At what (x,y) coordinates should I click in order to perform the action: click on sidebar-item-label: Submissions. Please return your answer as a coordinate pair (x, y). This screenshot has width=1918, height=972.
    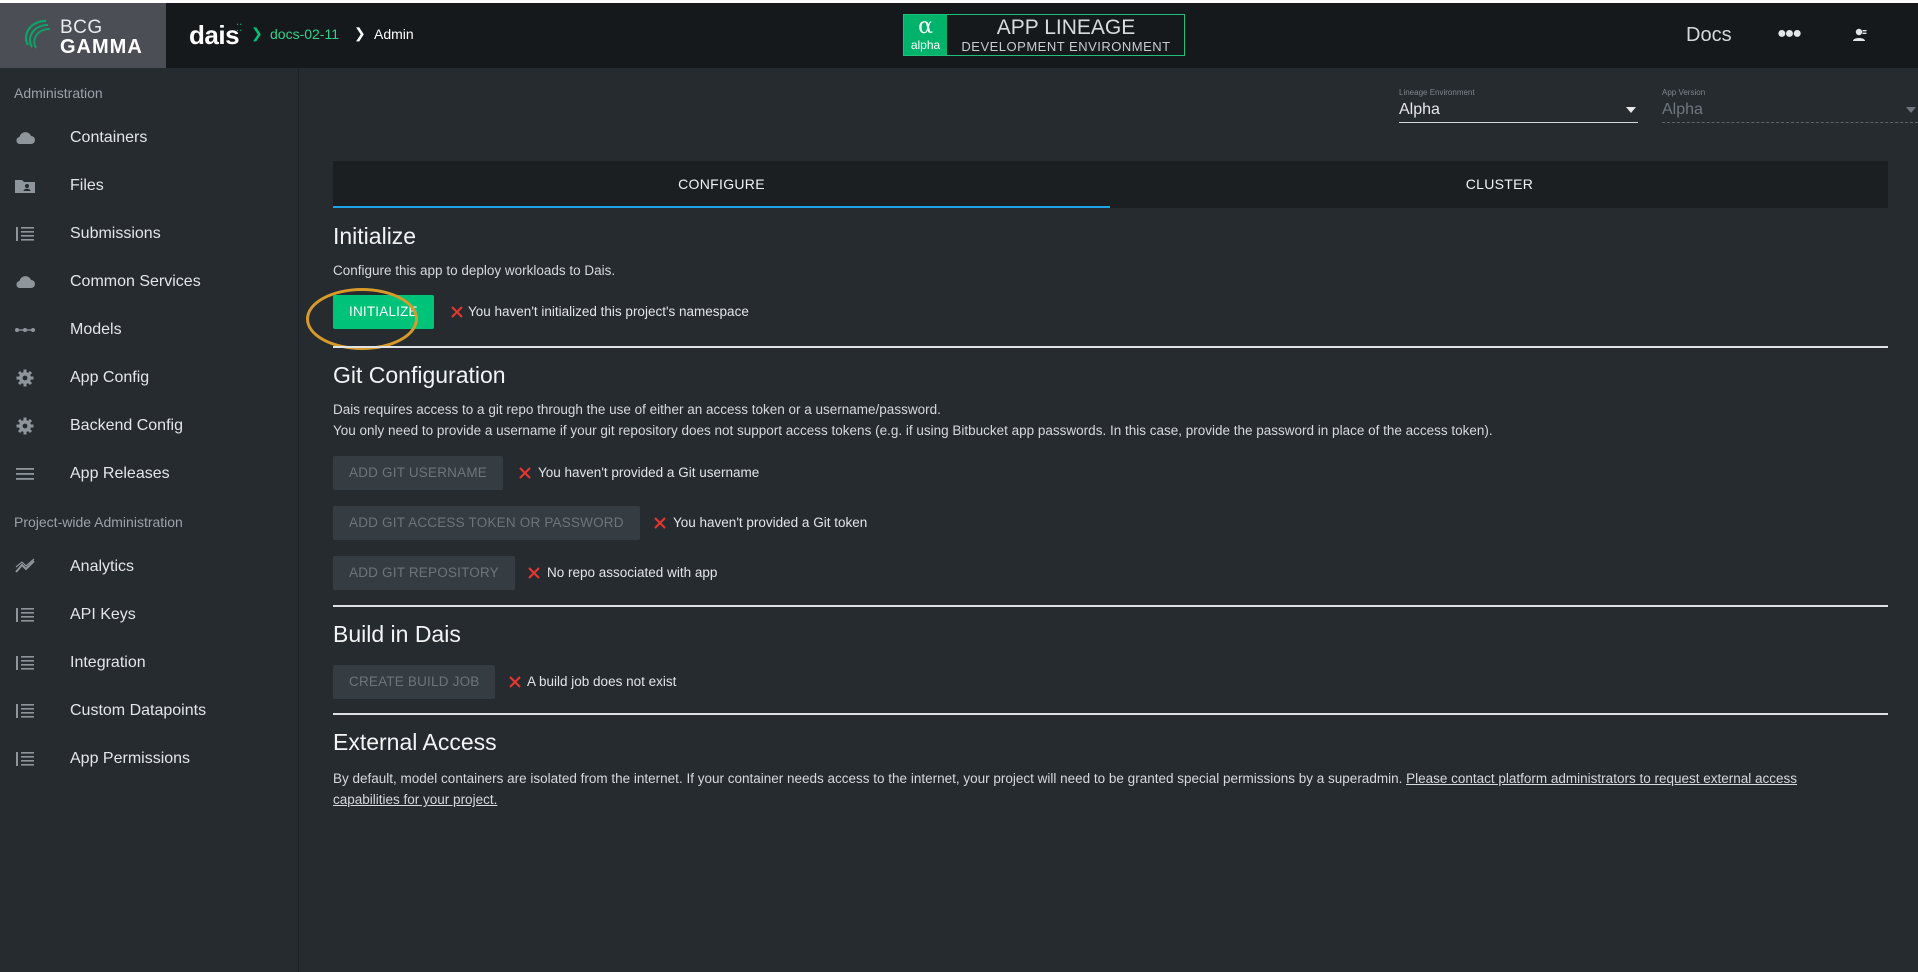
    Looking at the image, I should click on (115, 233).